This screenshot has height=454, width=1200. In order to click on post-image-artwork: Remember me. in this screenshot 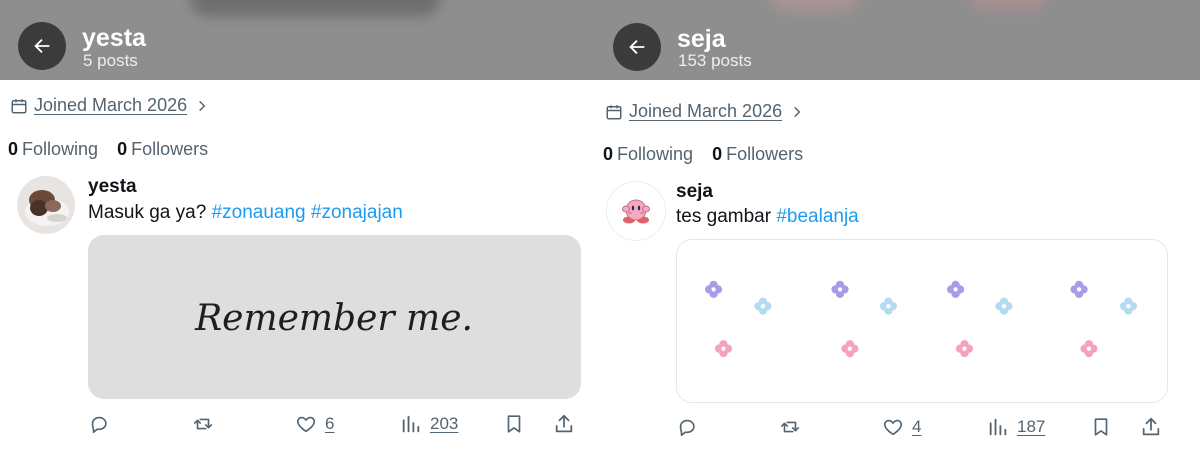, I will do `click(333, 318)`.